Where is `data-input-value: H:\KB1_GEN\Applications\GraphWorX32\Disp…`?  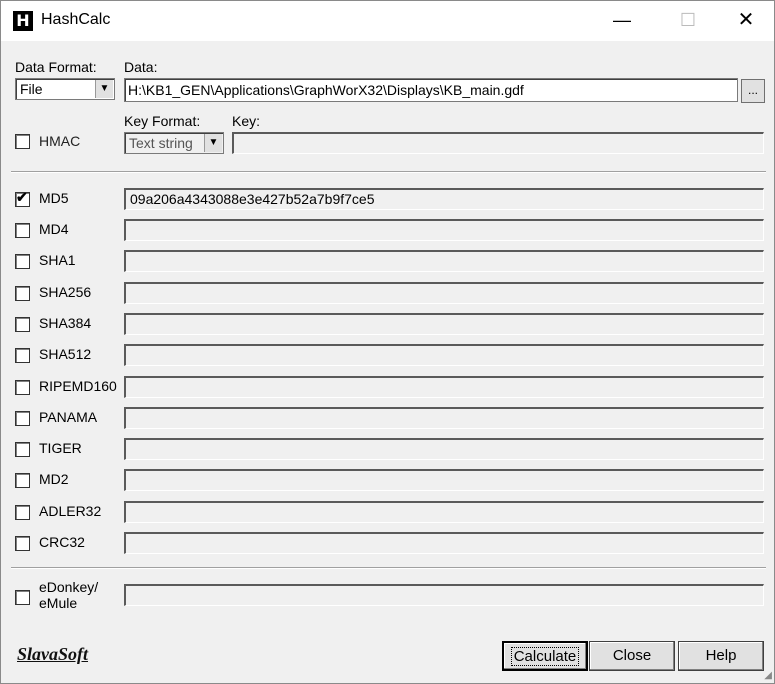
data-input-value: H:\KB1_GEN\Applications\GraphWorX32\Disp… is located at coordinates (326, 90).